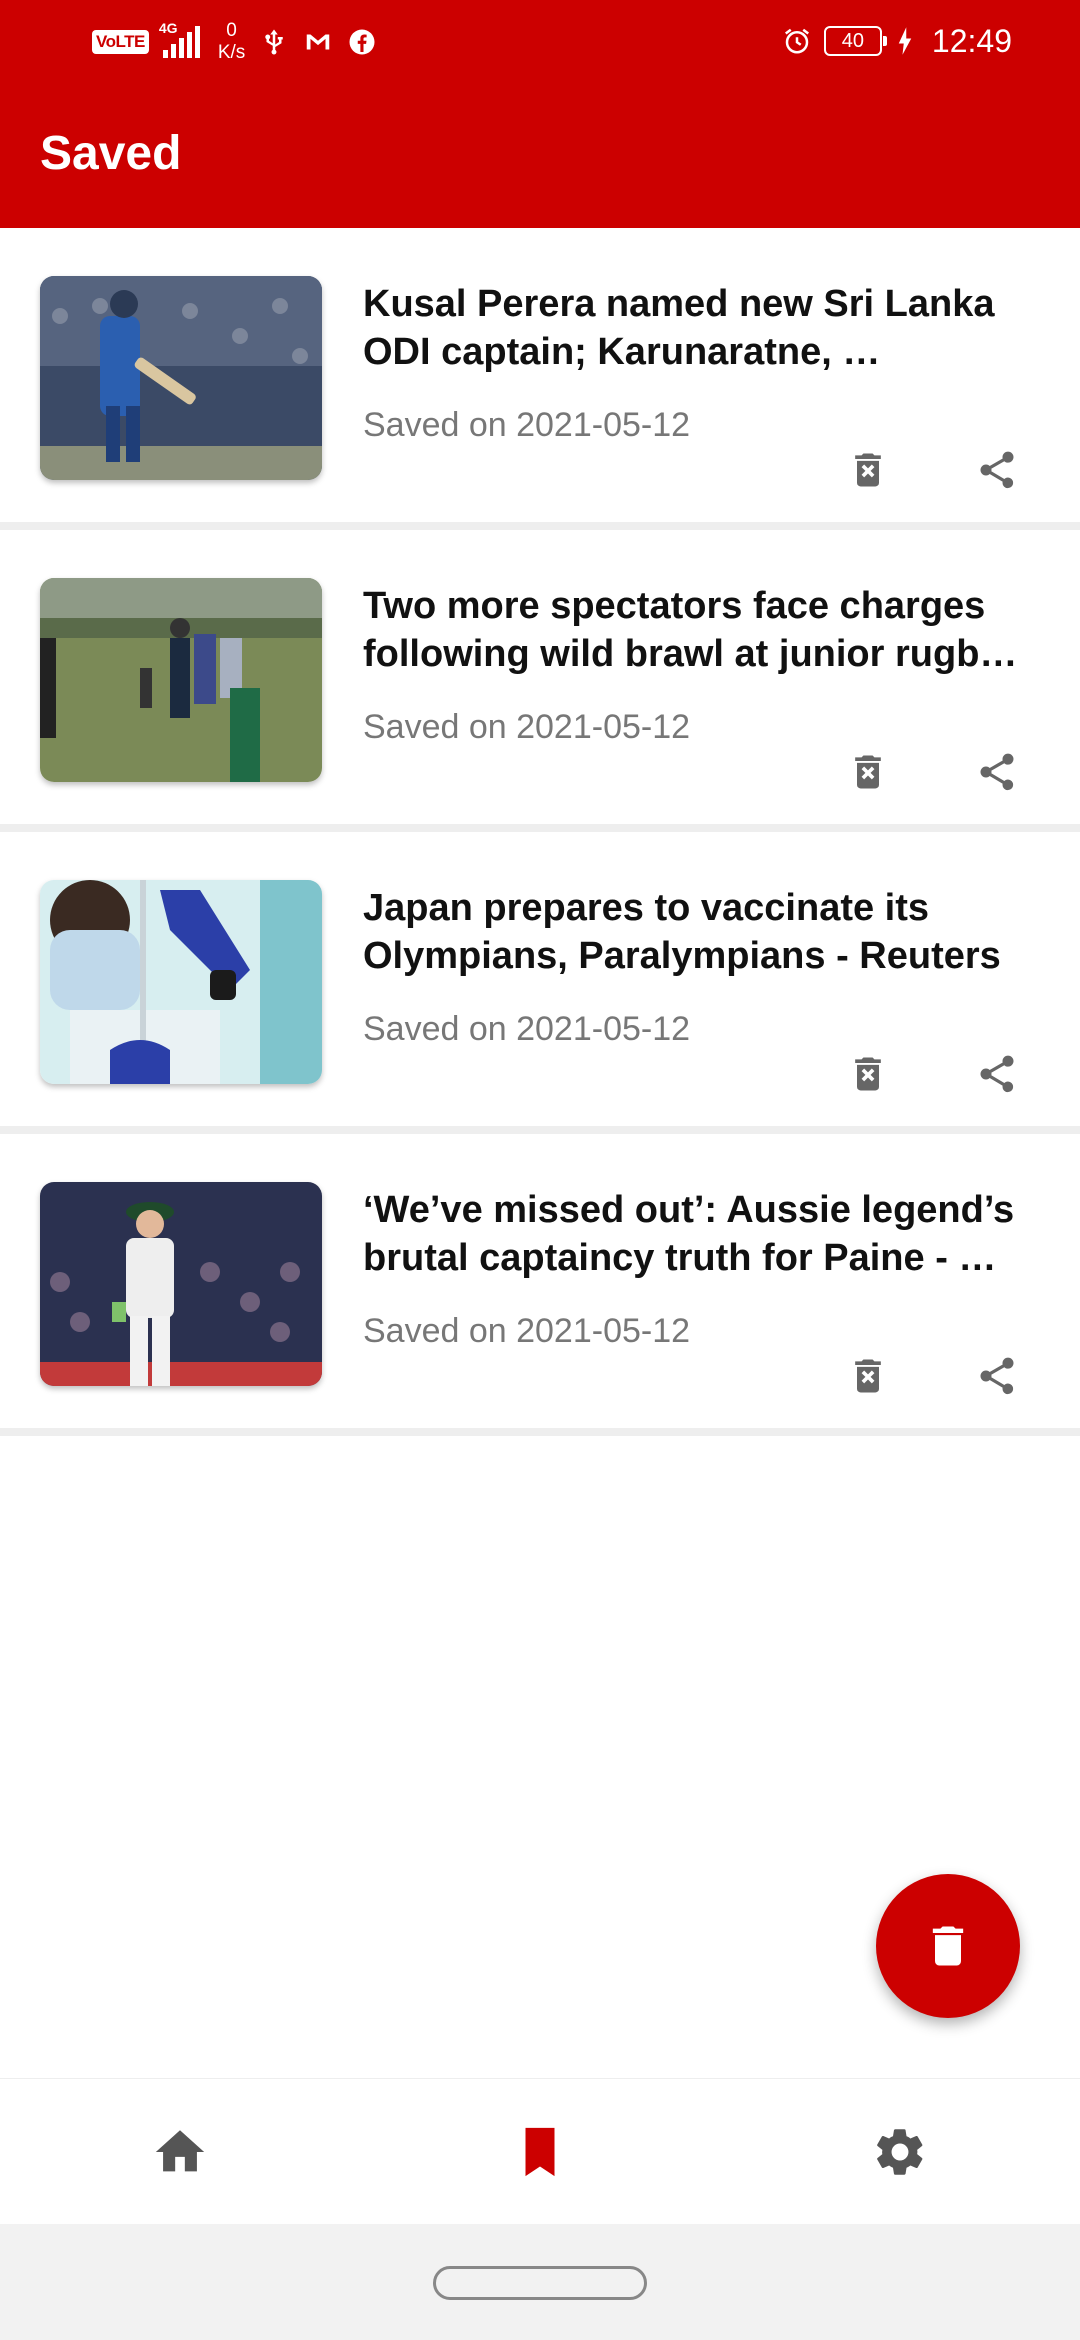 This screenshot has width=1080, height=2340. I want to click on speed-value: 0, so click(231, 30).